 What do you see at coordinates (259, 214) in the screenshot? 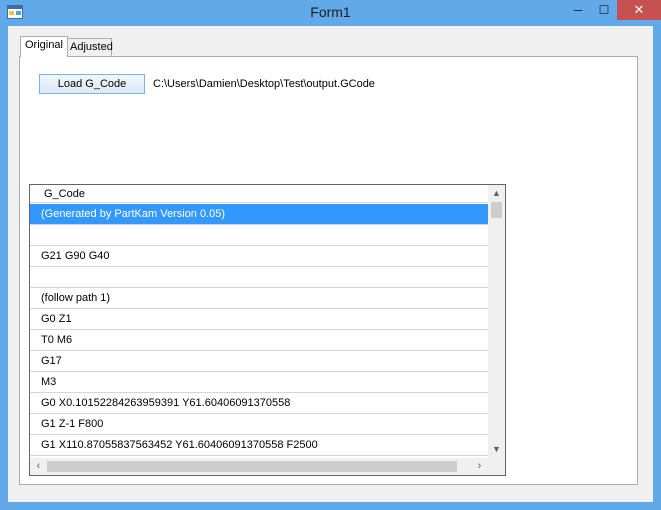
I see `table-row: (Generated by PartKam Version 0.05)` at bounding box center [259, 214].